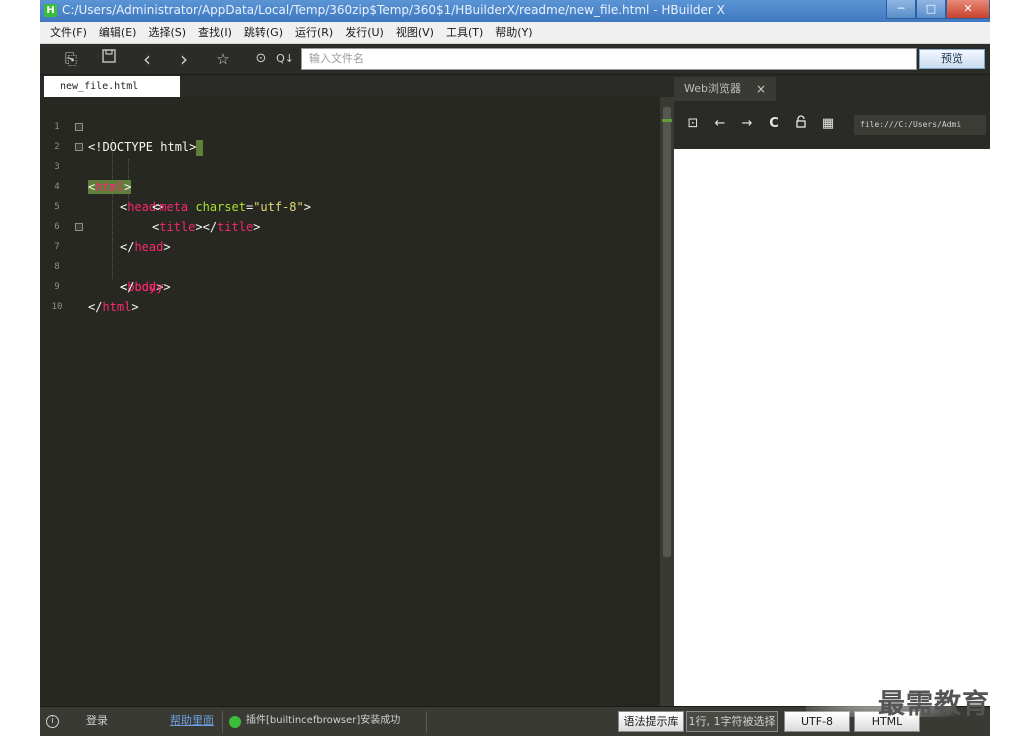 The image size is (1029, 742). Describe the element at coordinates (920, 125) in the screenshot. I see `browser-url-field: file:///C:/Users/Admi` at that location.